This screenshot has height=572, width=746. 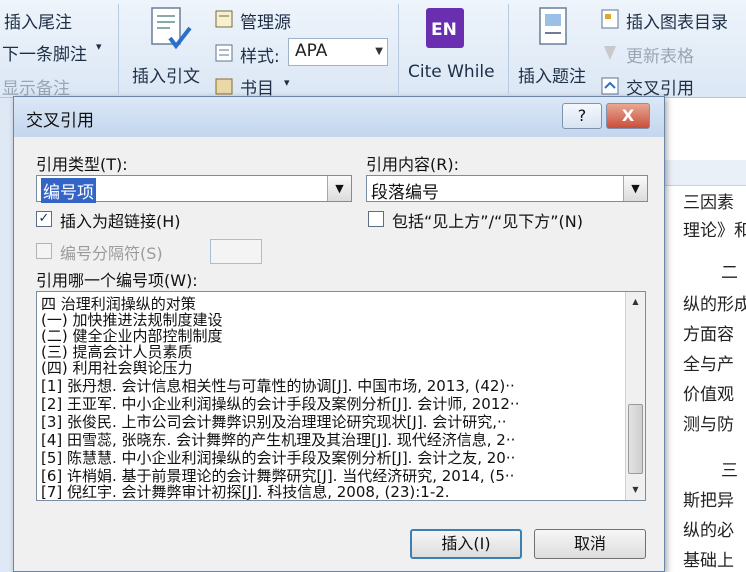 What do you see at coordinates (111, 253) in the screenshot?
I see `separate-numbers-label: 编号分隔符(S)` at bounding box center [111, 253].